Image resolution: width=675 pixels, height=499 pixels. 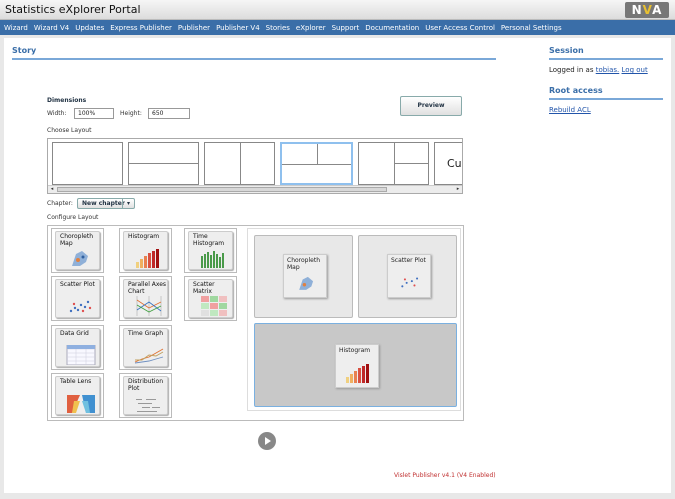 What do you see at coordinates (431, 106) in the screenshot?
I see `preview-button: Preview` at bounding box center [431, 106].